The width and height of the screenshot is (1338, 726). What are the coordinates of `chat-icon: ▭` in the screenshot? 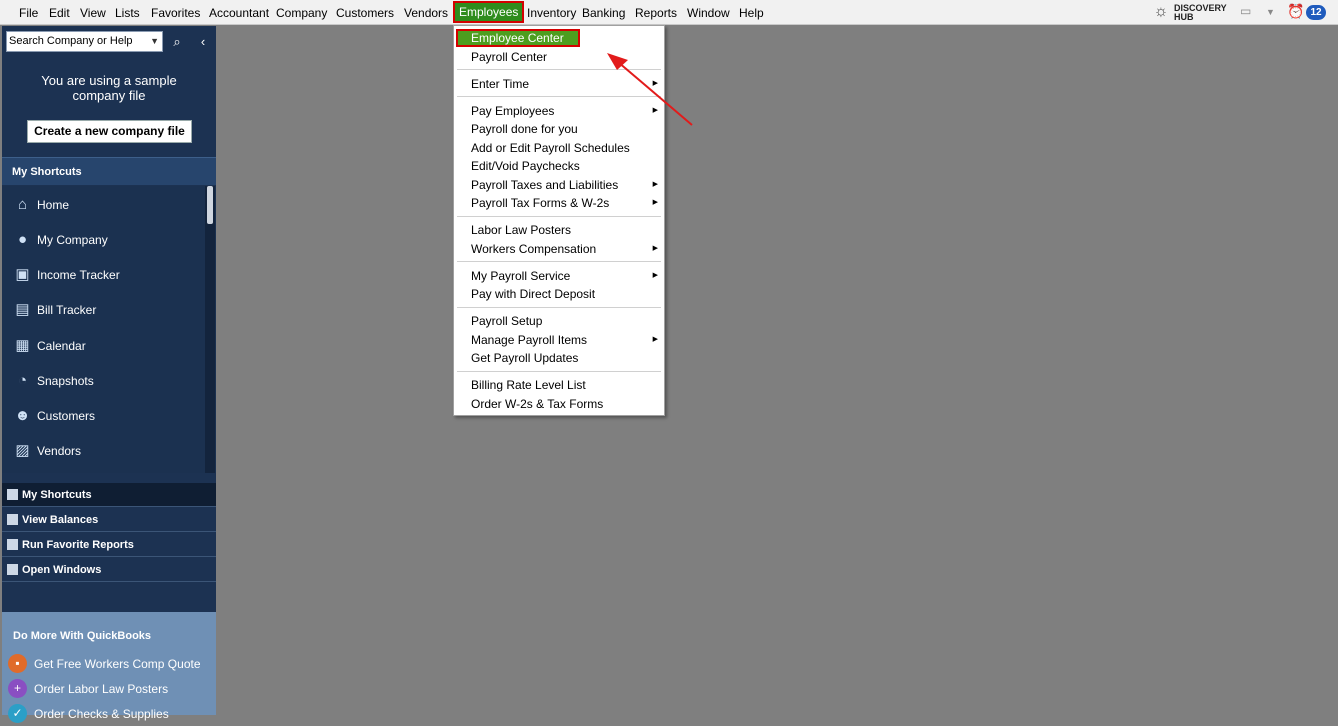 It's located at (1245, 11).